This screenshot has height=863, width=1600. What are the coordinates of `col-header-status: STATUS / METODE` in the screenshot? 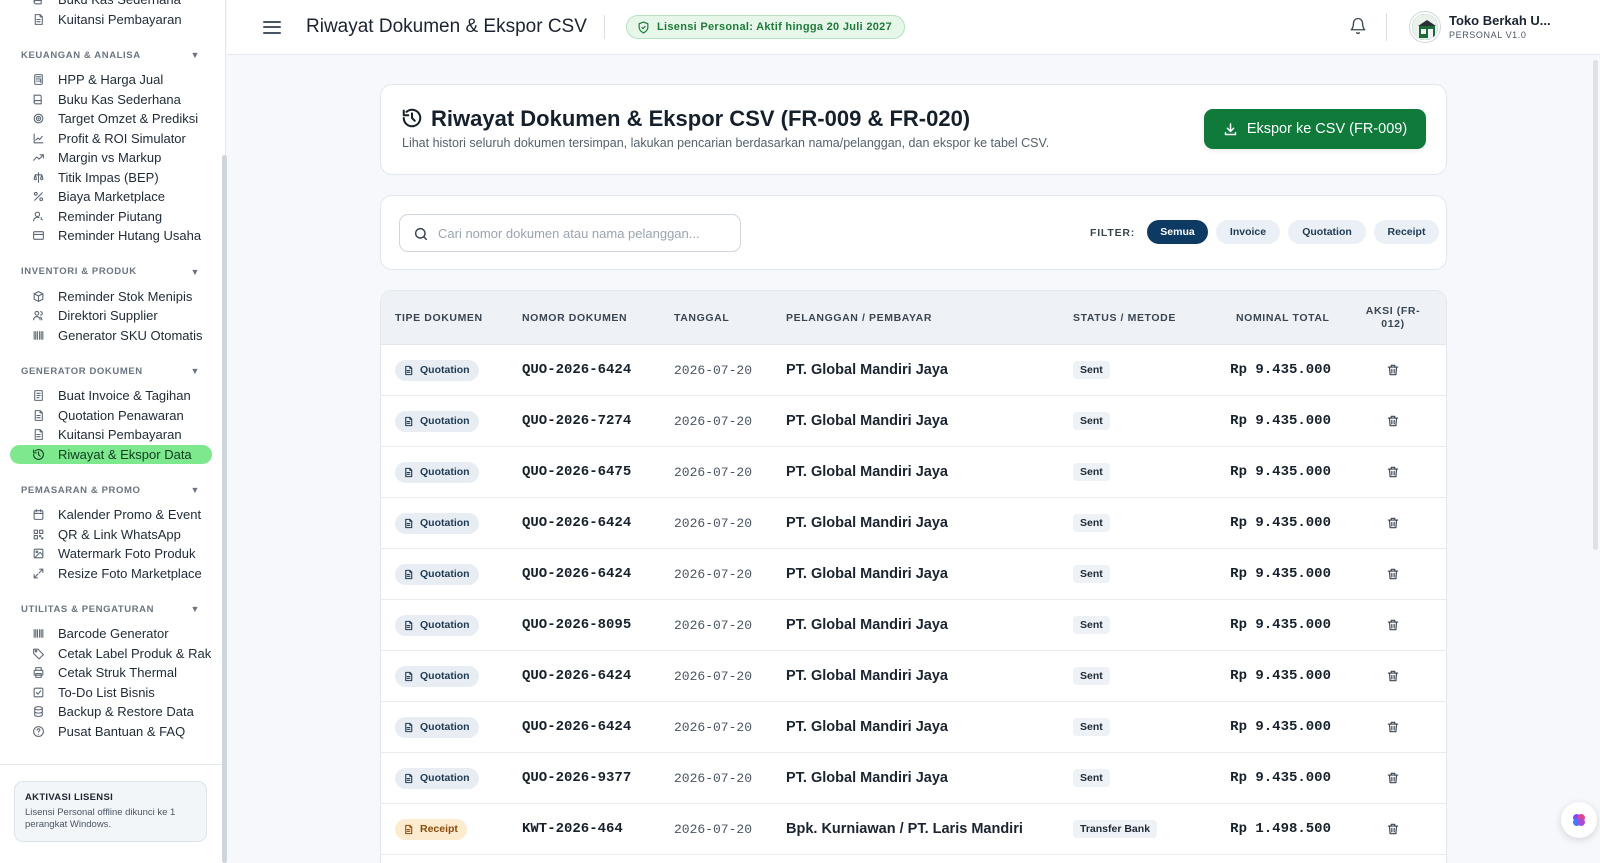 It's located at (1124, 318).